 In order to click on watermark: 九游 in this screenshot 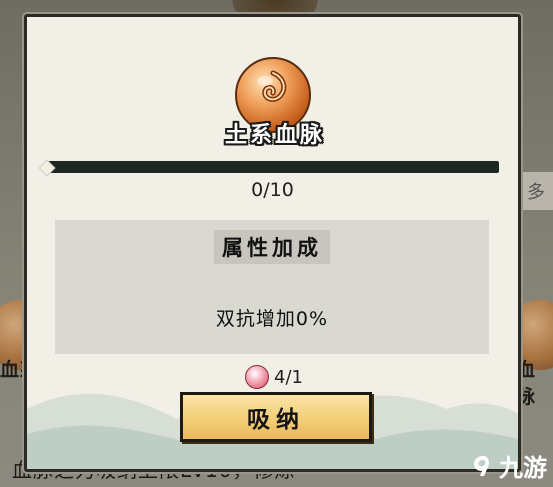, I will do `click(508, 465)`.